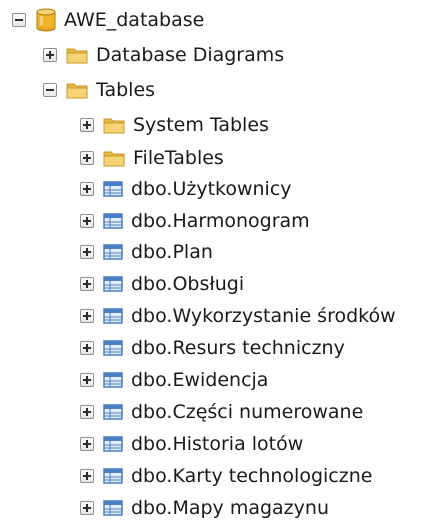  I want to click on database-label: AWE_database, so click(134, 20).